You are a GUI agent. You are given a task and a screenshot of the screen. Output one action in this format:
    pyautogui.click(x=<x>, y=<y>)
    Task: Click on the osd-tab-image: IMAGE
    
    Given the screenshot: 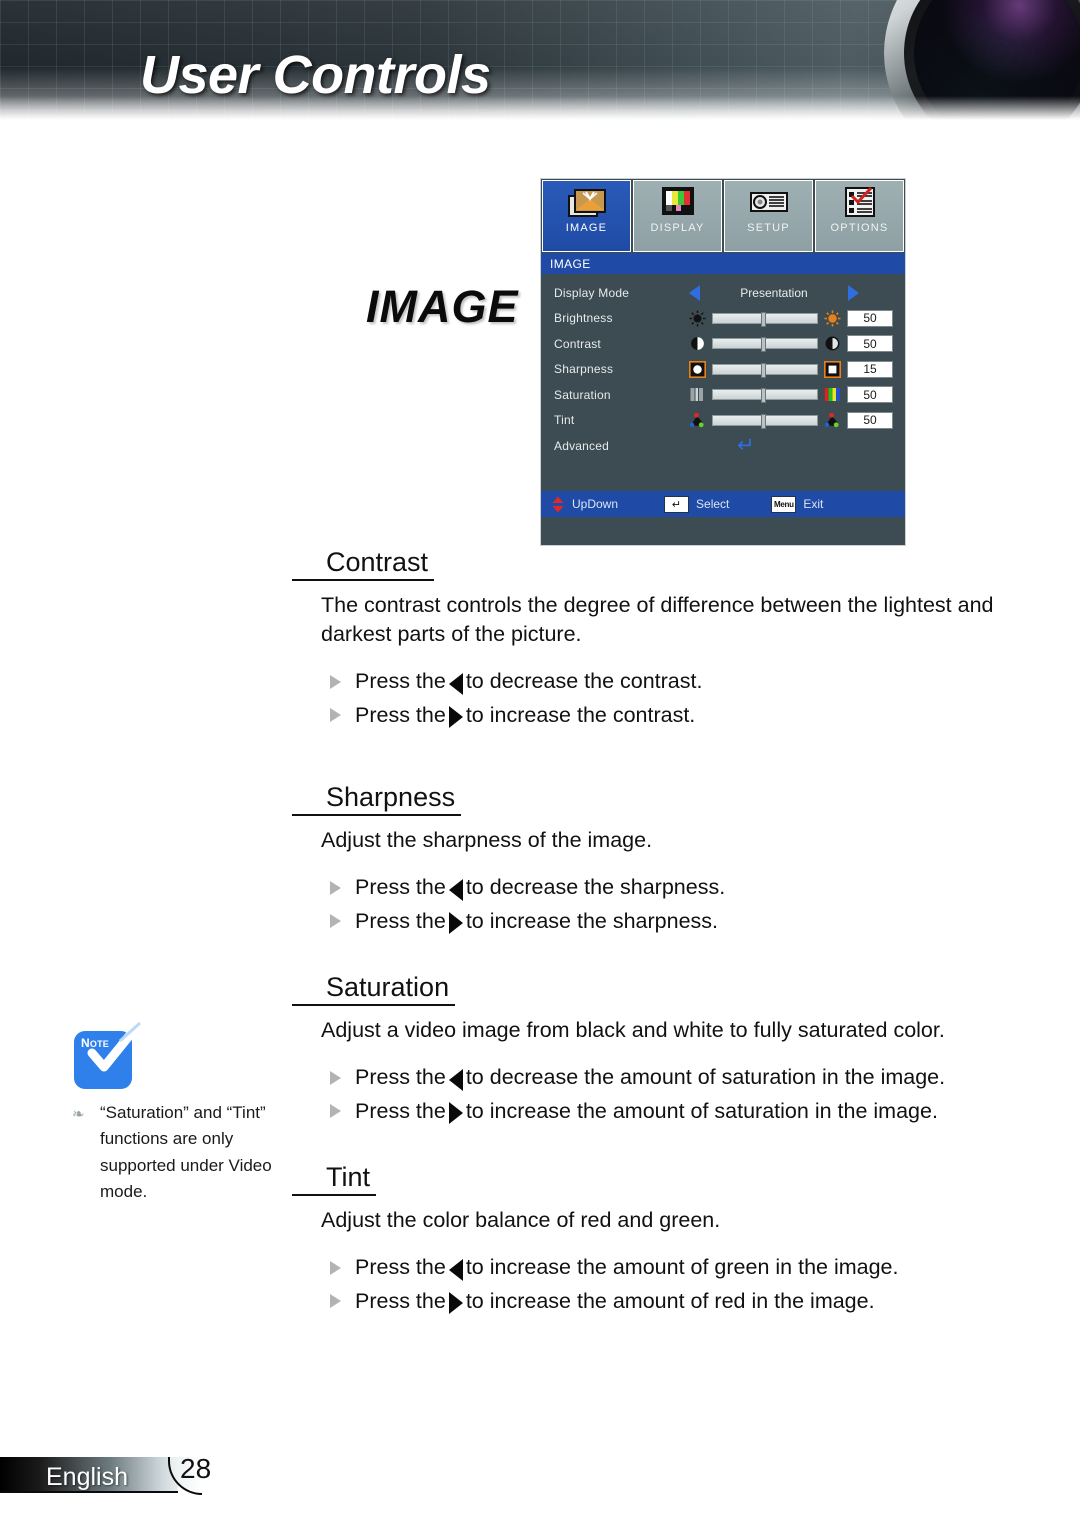 What is the action you would take?
    pyautogui.click(x=586, y=216)
    